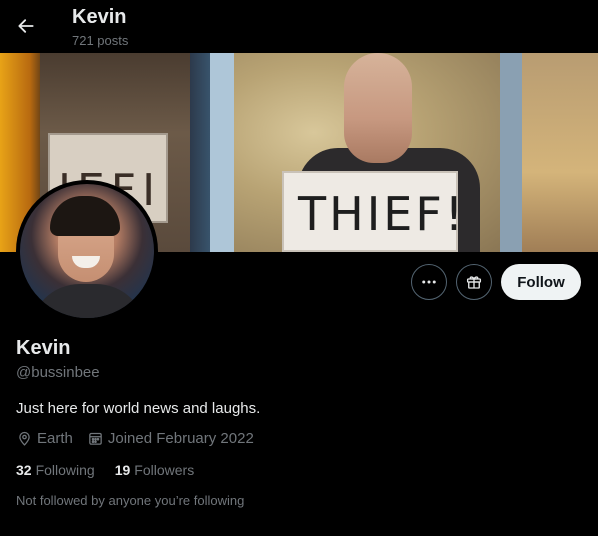 The height and width of the screenshot is (536, 598). Describe the element at coordinates (164, 470) in the screenshot. I see `followers-label: Followers` at that location.